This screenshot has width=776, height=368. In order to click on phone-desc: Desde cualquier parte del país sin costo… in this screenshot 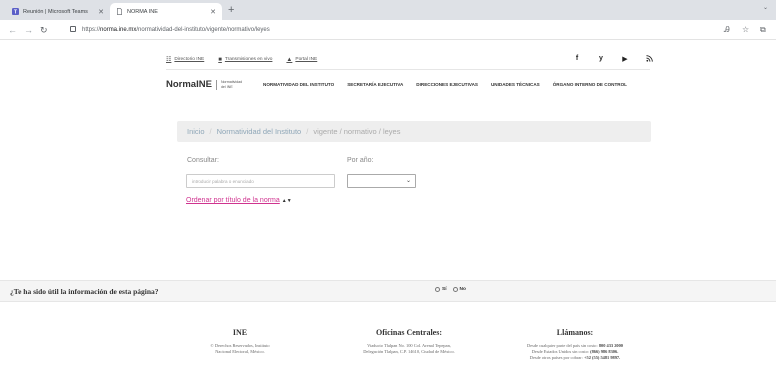, I will do `click(563, 345)`.